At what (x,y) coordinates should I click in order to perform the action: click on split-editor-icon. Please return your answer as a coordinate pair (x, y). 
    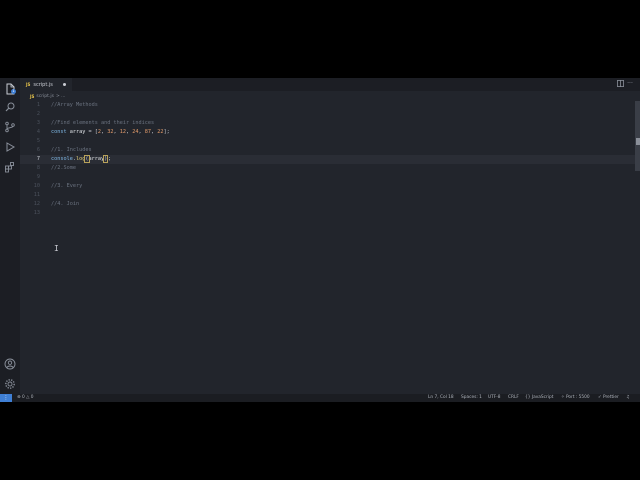
    Looking at the image, I should click on (620, 84).